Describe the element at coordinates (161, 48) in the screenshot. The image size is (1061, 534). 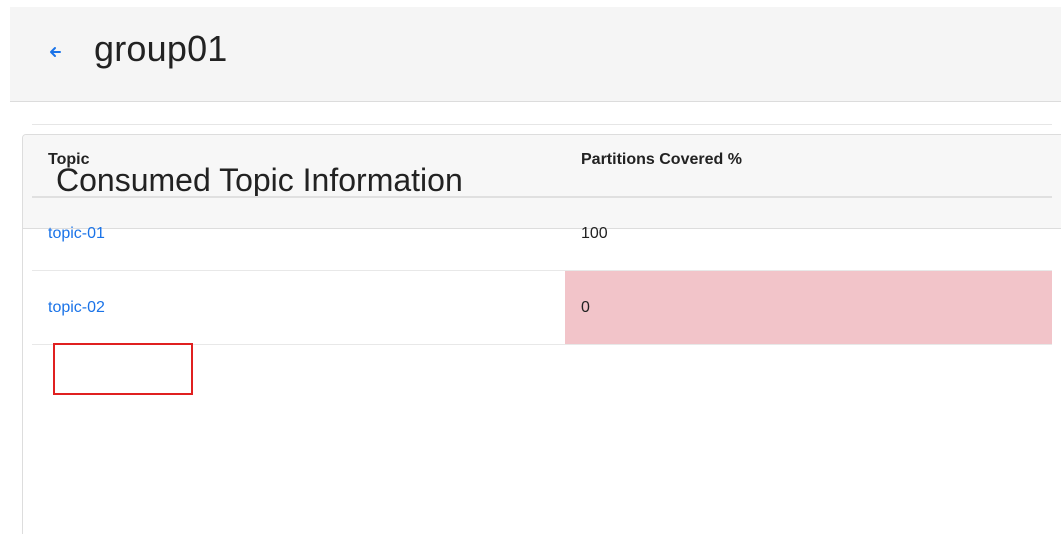
I see `page-title: group01` at that location.